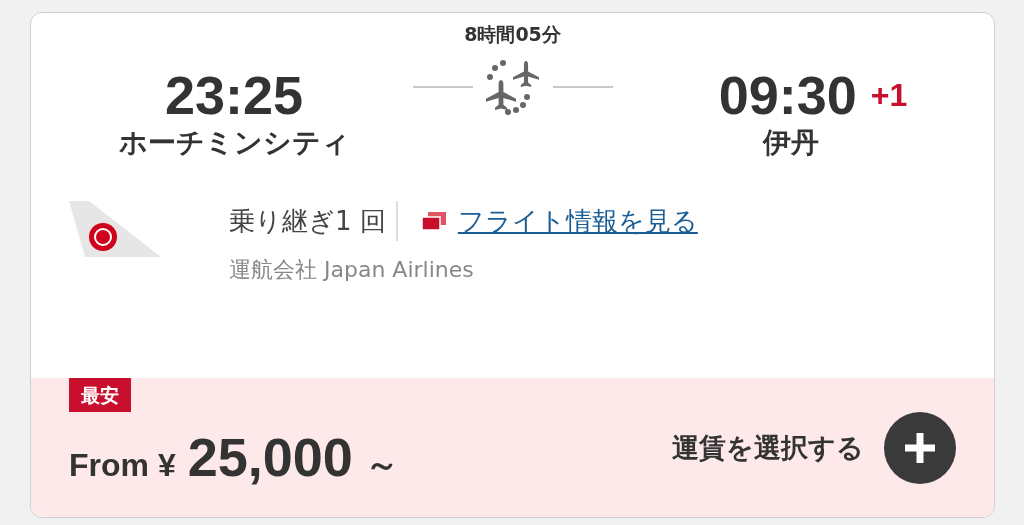 The height and width of the screenshot is (525, 1024). Describe the element at coordinates (352, 270) in the screenshot. I see `operator-text: 運航会社 Japan Airlines` at that location.